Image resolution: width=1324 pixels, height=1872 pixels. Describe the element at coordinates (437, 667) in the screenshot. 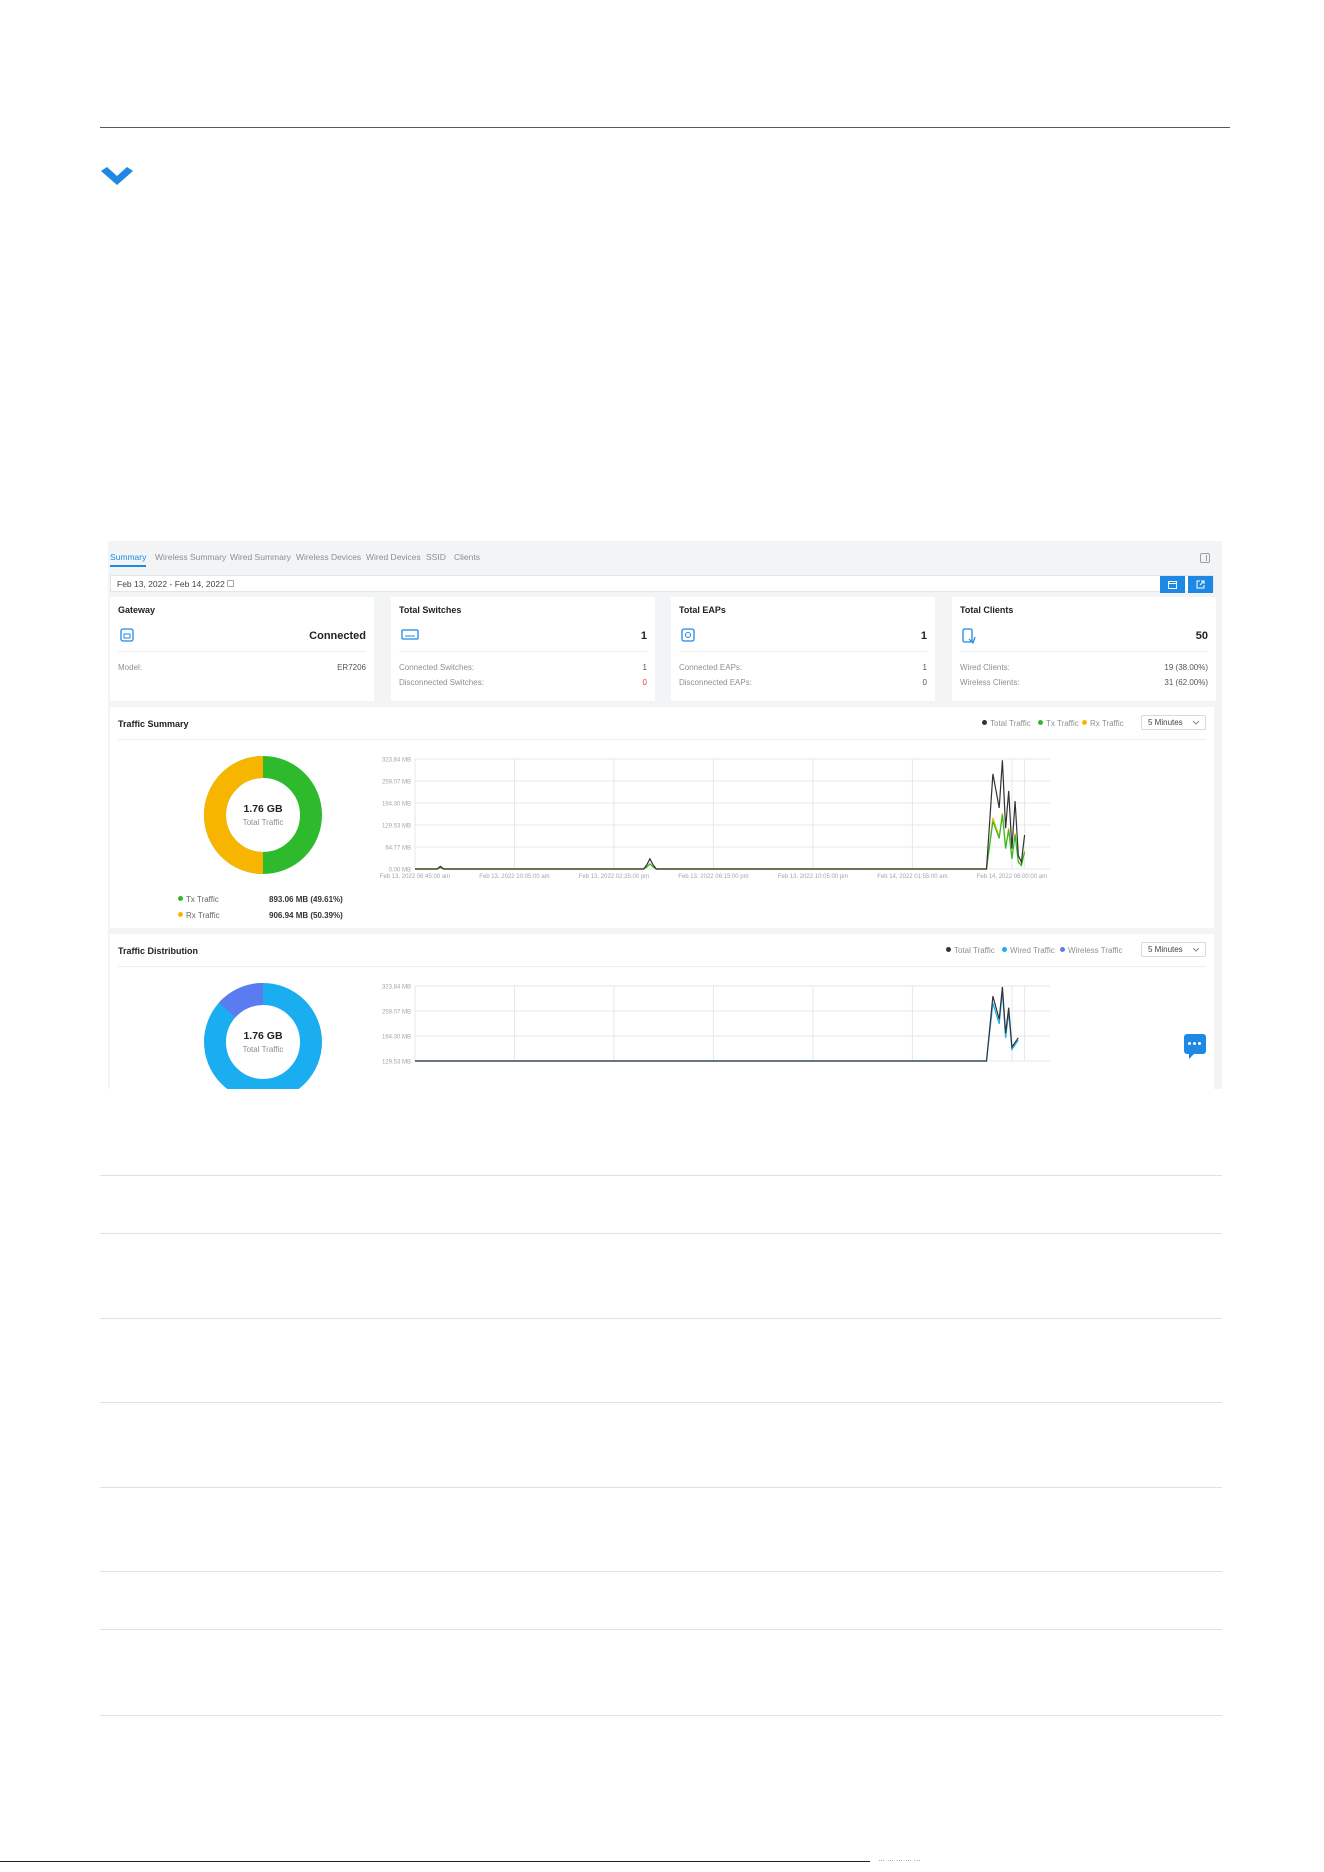

I see `connected-switches-label: Connected Switches:` at that location.